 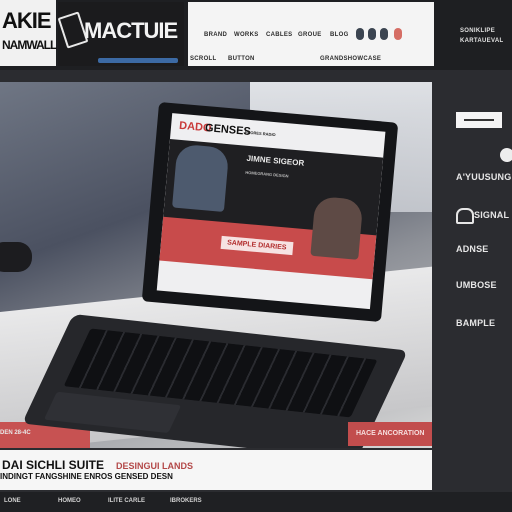 I want to click on toggle-icon, so click(x=506, y=155).